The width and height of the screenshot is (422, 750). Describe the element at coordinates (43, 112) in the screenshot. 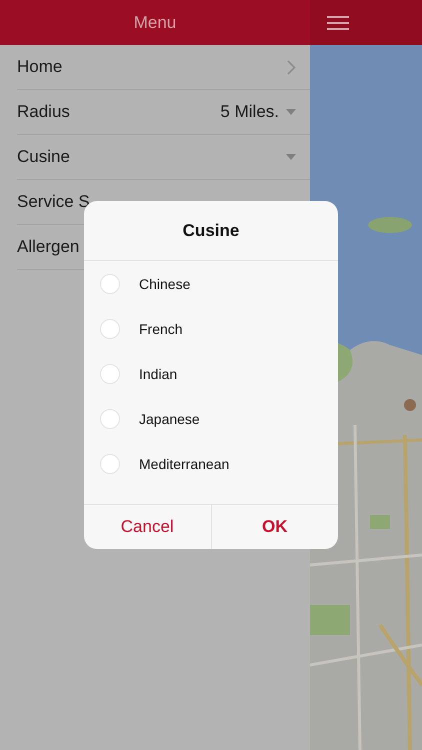

I see `menu-item: Radius` at that location.